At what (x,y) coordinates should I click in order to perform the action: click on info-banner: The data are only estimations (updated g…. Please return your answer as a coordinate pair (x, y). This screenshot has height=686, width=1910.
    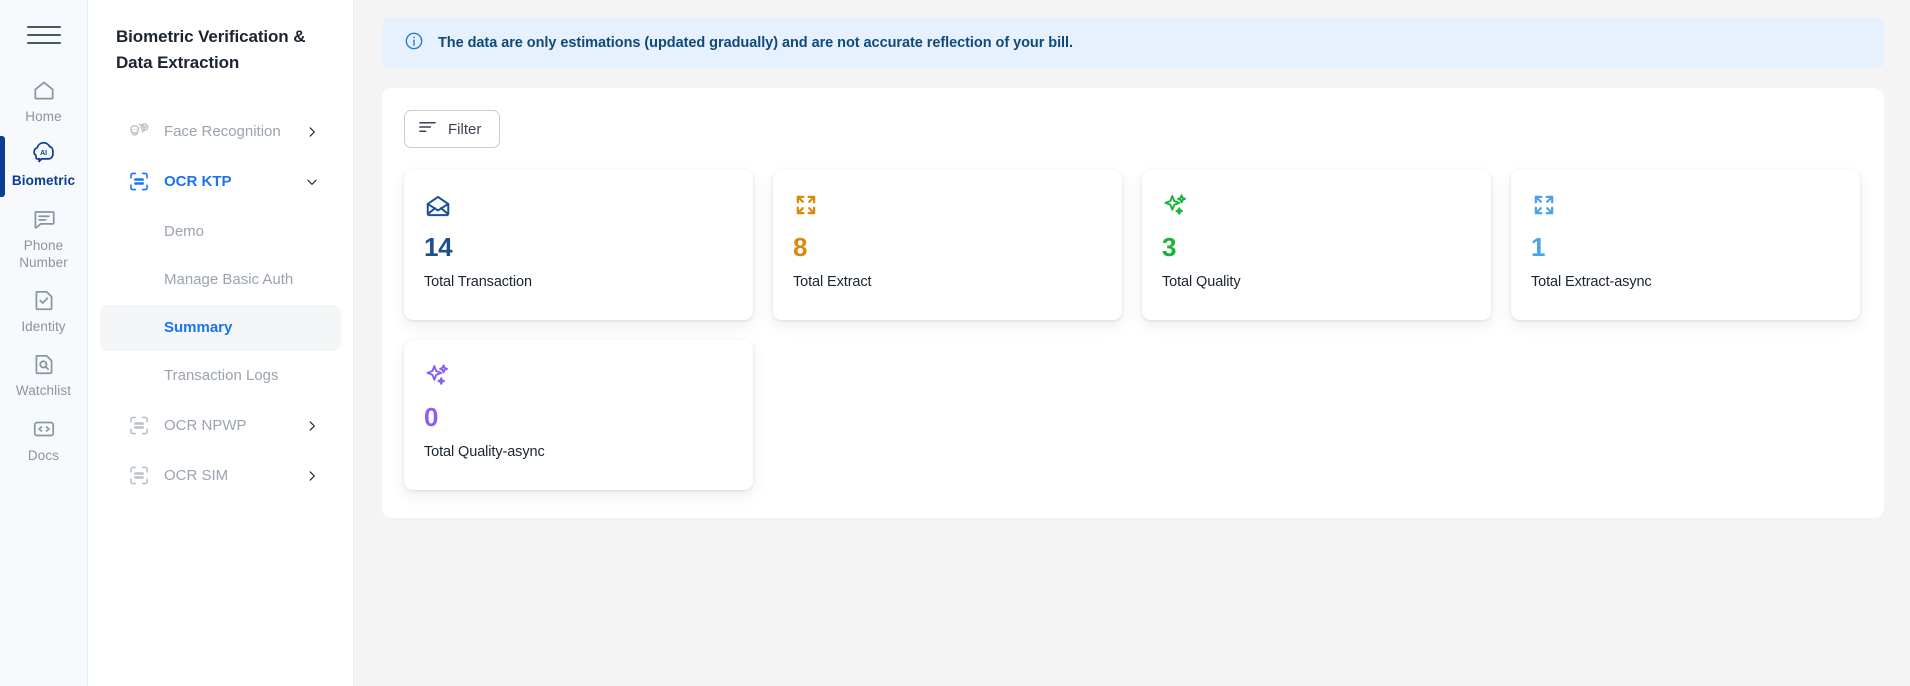
    Looking at the image, I should click on (1133, 43).